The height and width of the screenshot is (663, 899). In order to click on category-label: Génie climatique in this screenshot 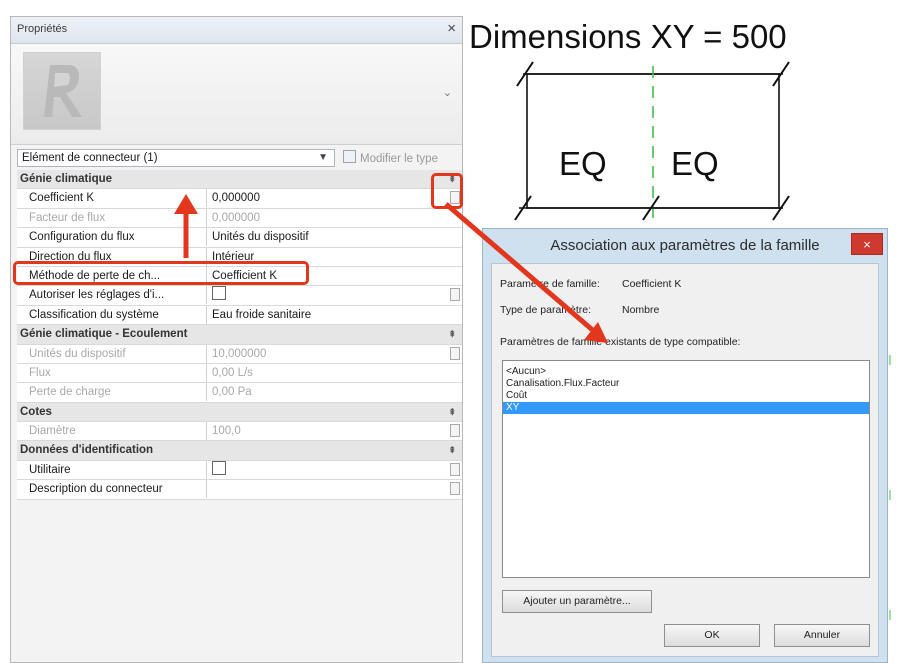, I will do `click(66, 179)`.